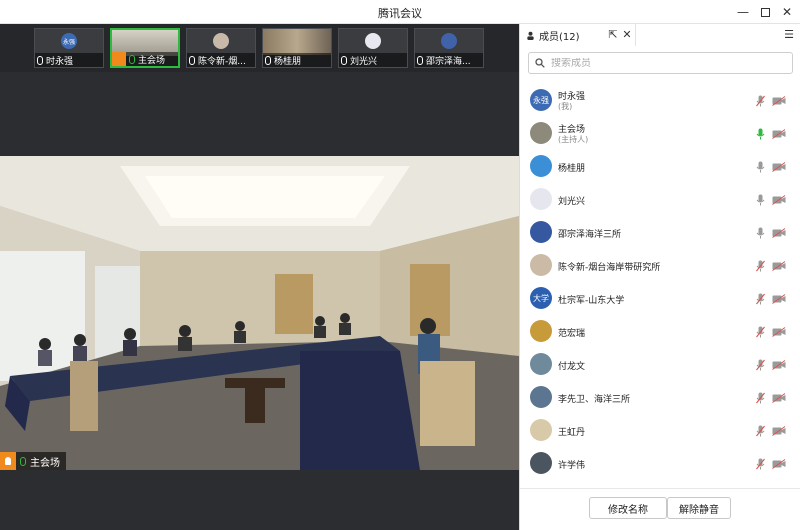 The width and height of the screenshot is (800, 530). What do you see at coordinates (660, 397) in the screenshot?
I see `member-row: 李先卫、海洋三所` at bounding box center [660, 397].